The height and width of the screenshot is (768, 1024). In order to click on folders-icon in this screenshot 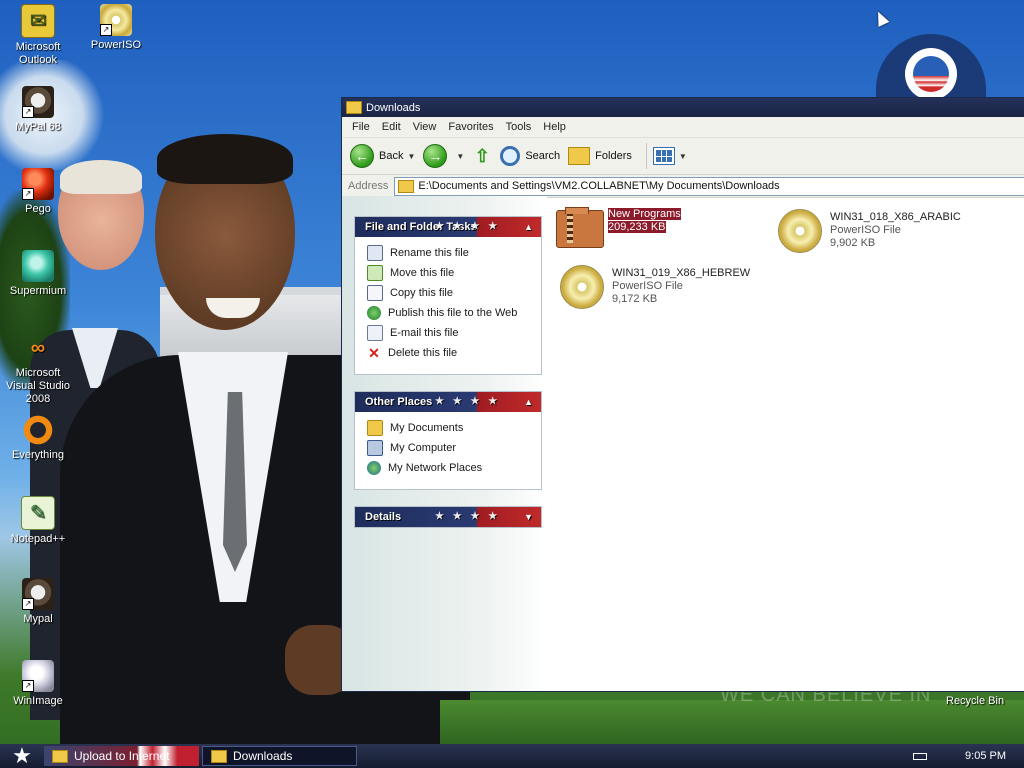, I will do `click(579, 156)`.